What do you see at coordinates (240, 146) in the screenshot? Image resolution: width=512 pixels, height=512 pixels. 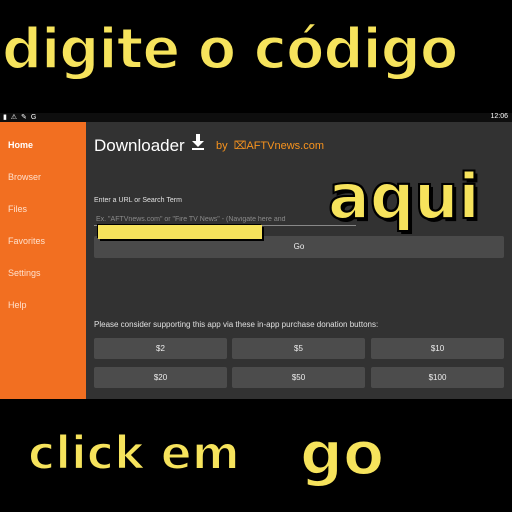 I see `brand-logo-icon: ⌧` at bounding box center [240, 146].